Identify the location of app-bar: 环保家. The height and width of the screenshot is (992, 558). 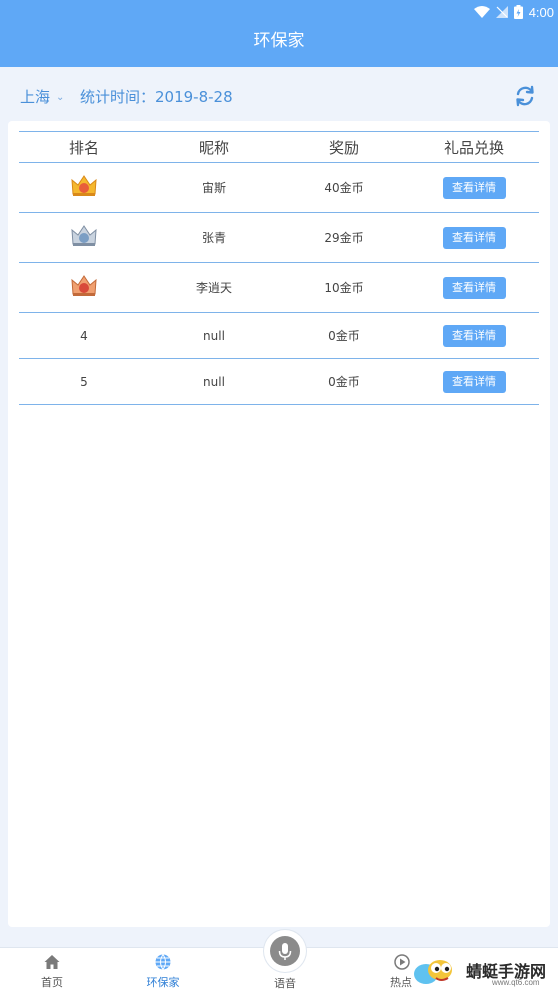
(279, 45).